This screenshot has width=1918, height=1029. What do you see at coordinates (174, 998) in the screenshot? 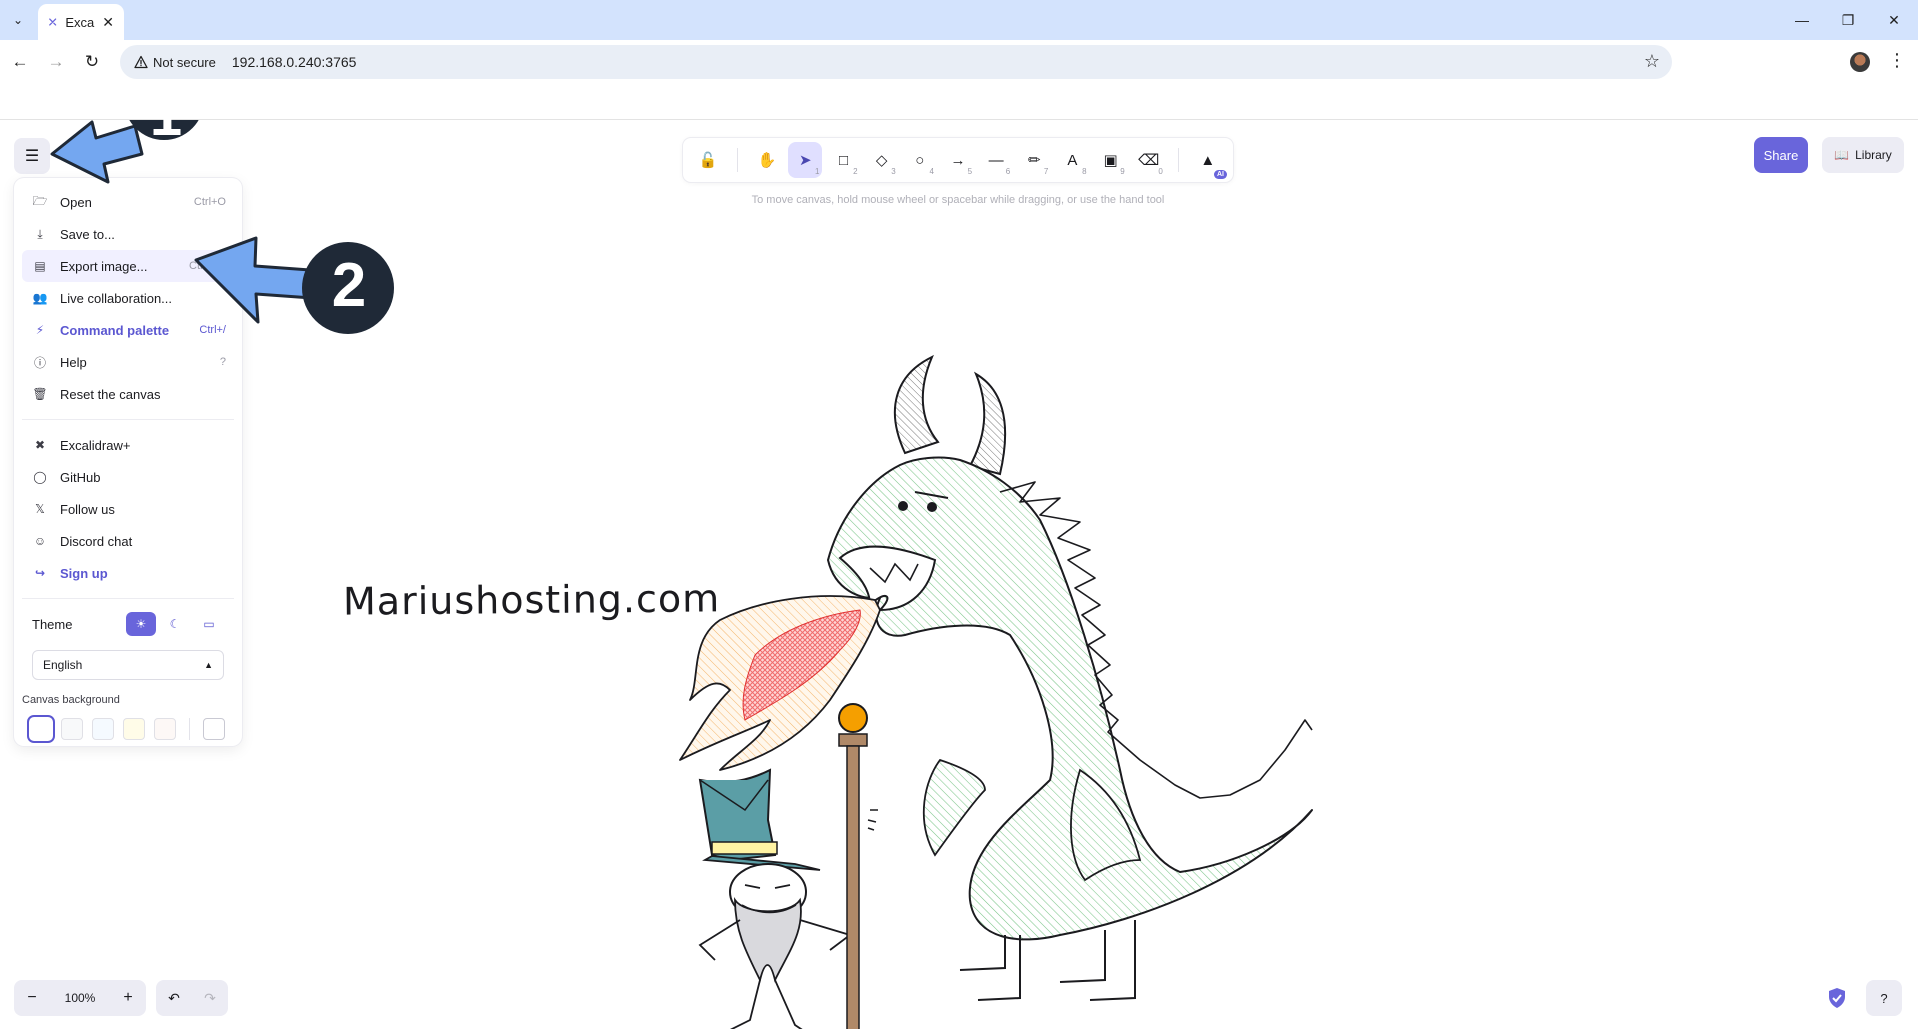
I see `undo-button: ↶` at bounding box center [174, 998].